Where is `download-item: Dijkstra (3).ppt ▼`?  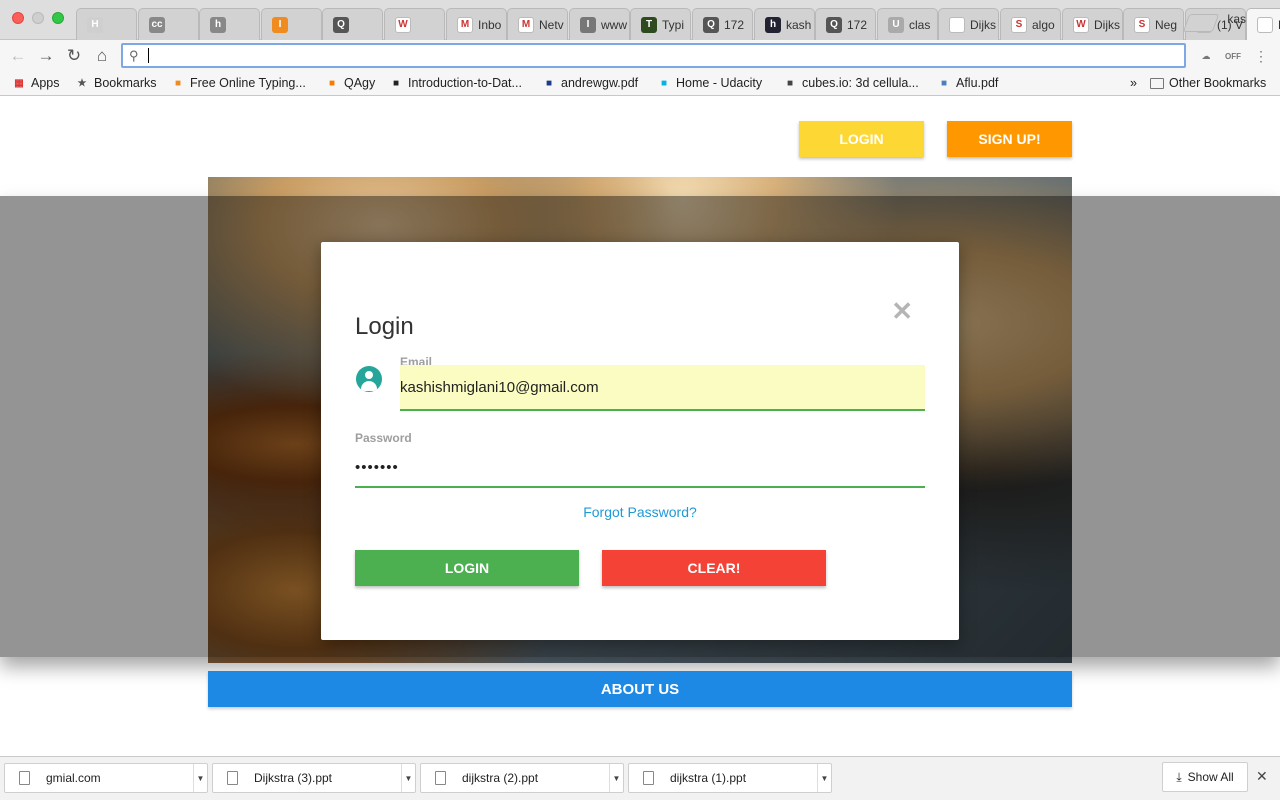
download-item: Dijkstra (3).ppt ▼ is located at coordinates (314, 778).